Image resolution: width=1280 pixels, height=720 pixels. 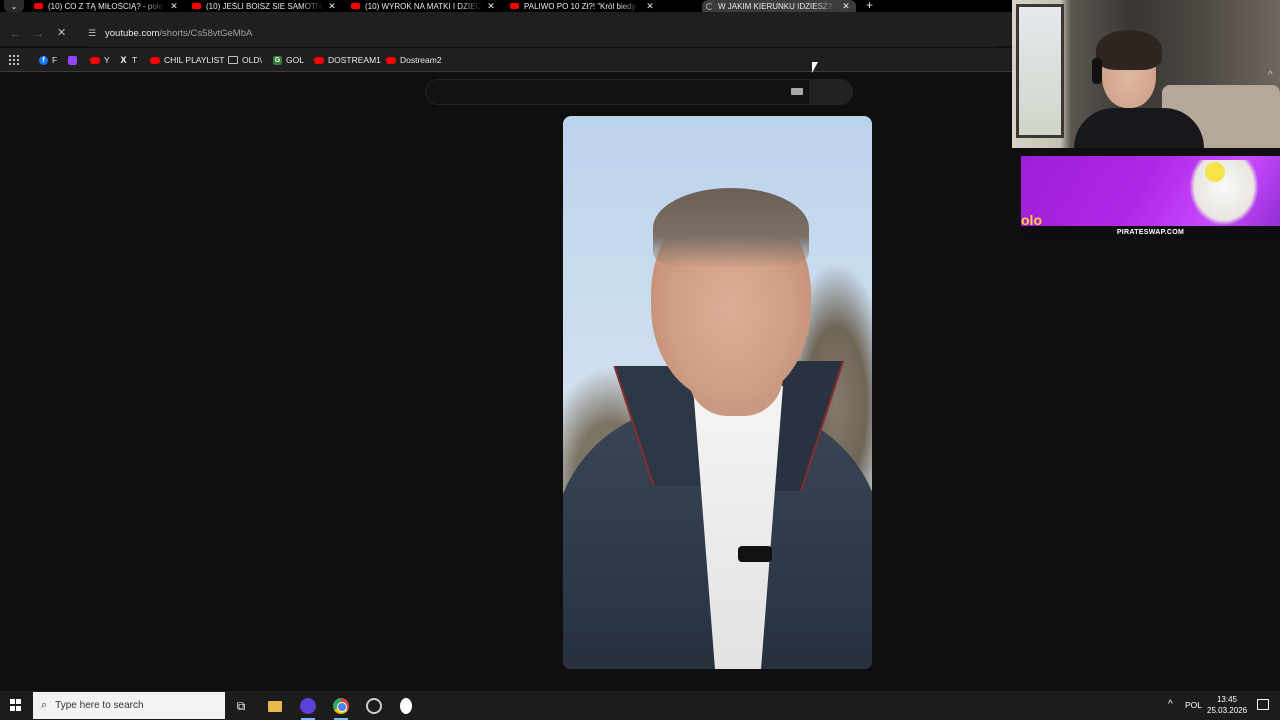 I want to click on bookmark-twitch, so click(x=74, y=60).